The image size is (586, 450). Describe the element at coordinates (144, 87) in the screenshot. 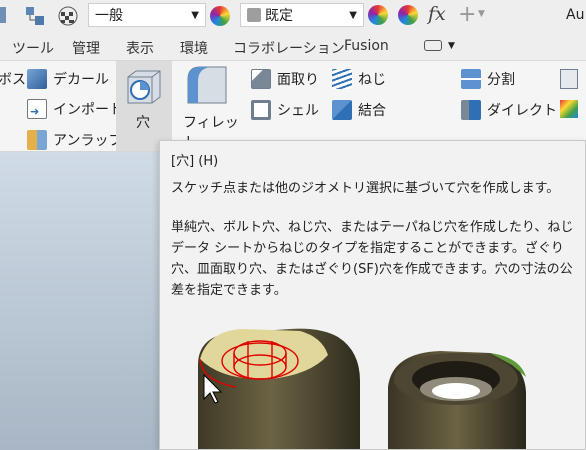

I see `hole-icon` at that location.